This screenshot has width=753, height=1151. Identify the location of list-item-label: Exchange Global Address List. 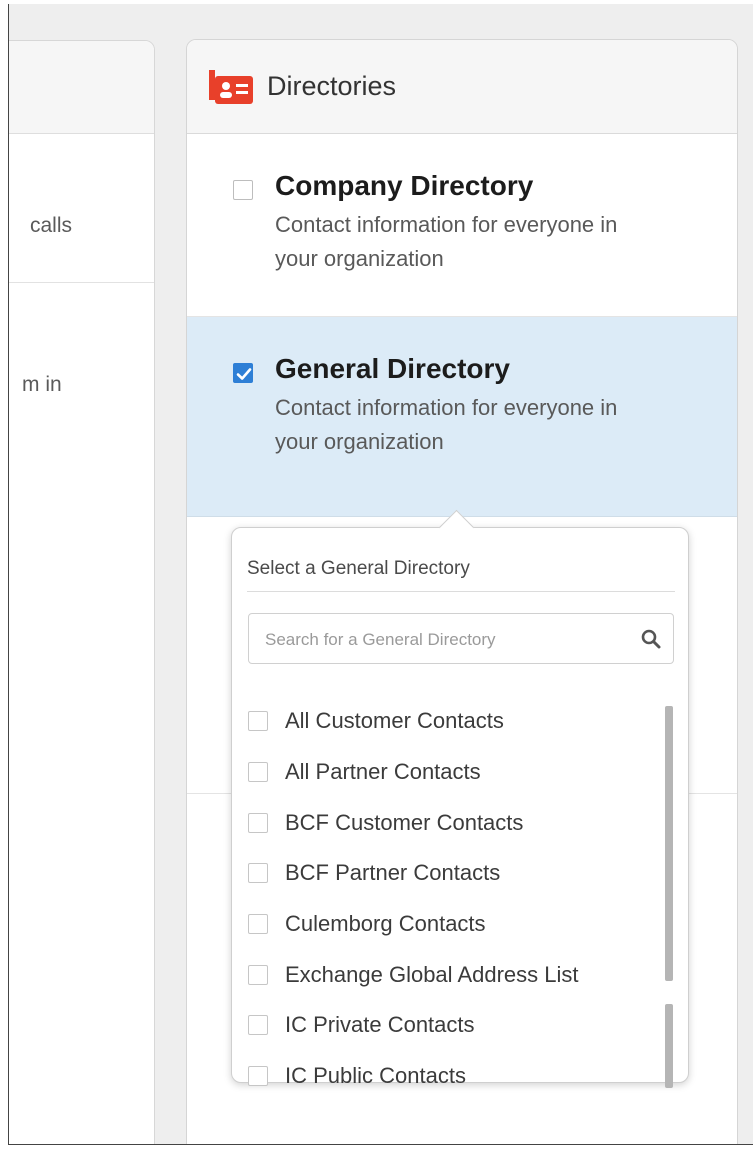
(432, 974).